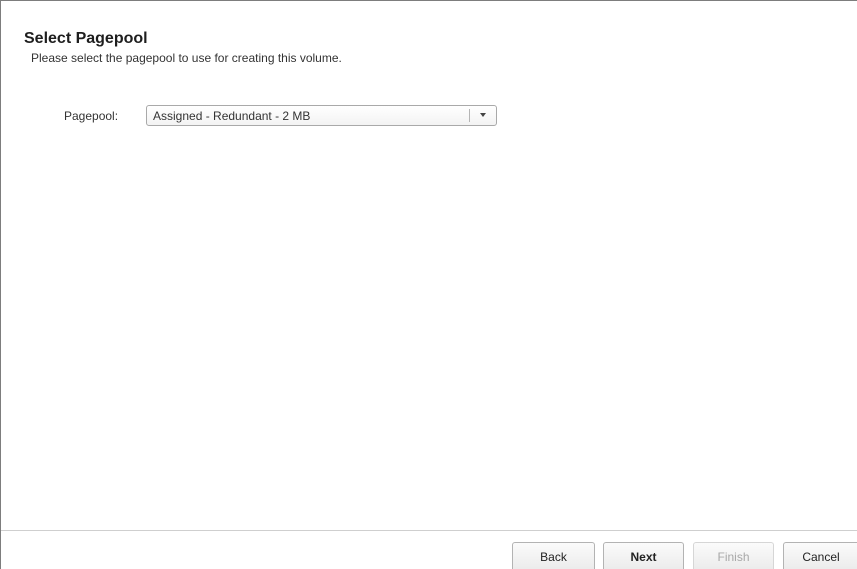  Describe the element at coordinates (429, 530) in the screenshot. I see `footer-divider` at that location.